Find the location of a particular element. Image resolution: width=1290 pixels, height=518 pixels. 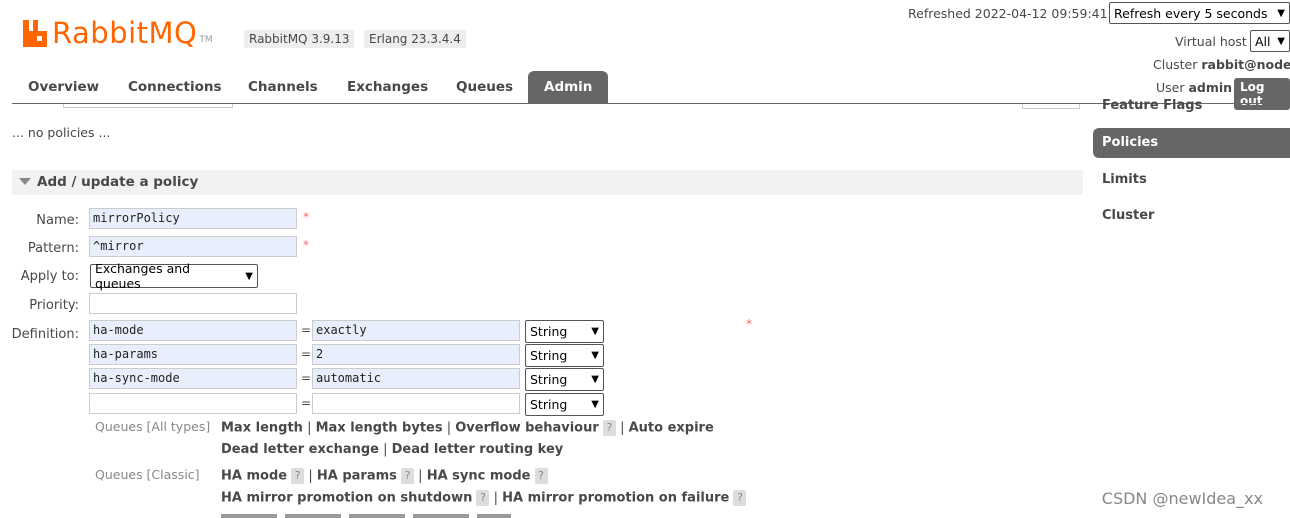

section-title: Add / update a policy is located at coordinates (118, 182).